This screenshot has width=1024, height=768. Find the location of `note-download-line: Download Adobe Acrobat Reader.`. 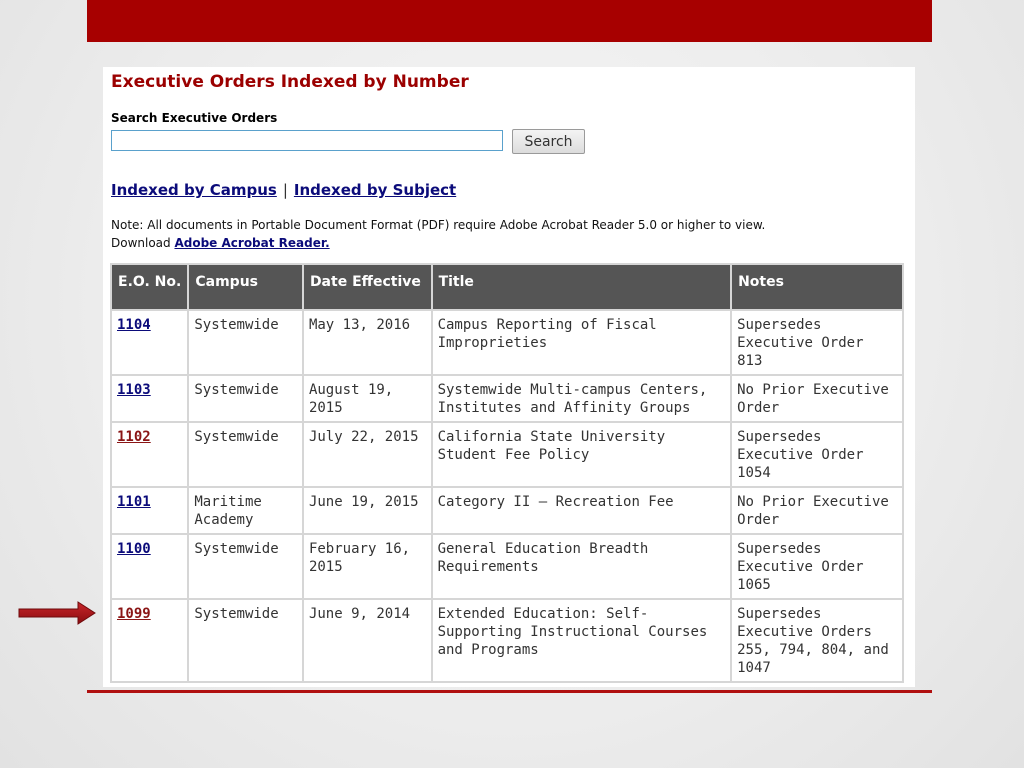

note-download-line: Download Adobe Acrobat Reader. is located at coordinates (438, 243).